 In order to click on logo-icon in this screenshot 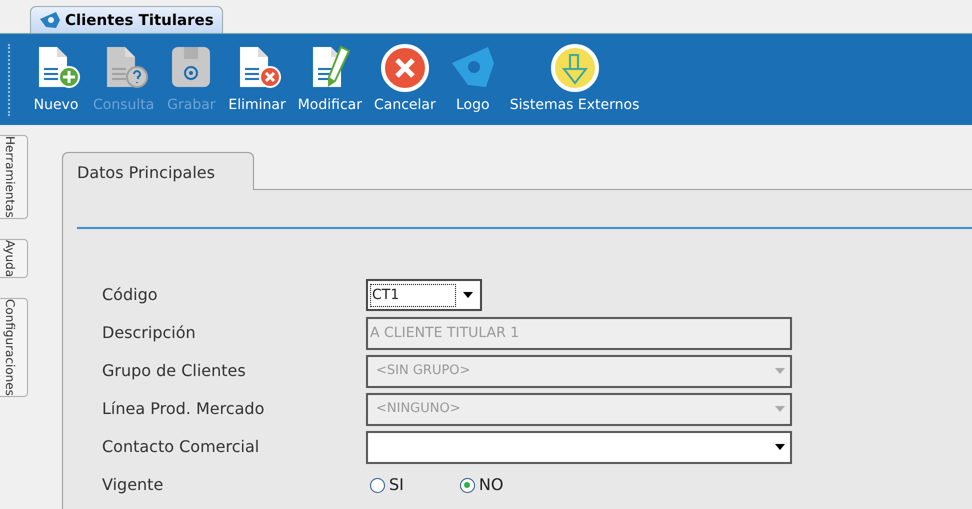, I will do `click(50, 20)`.